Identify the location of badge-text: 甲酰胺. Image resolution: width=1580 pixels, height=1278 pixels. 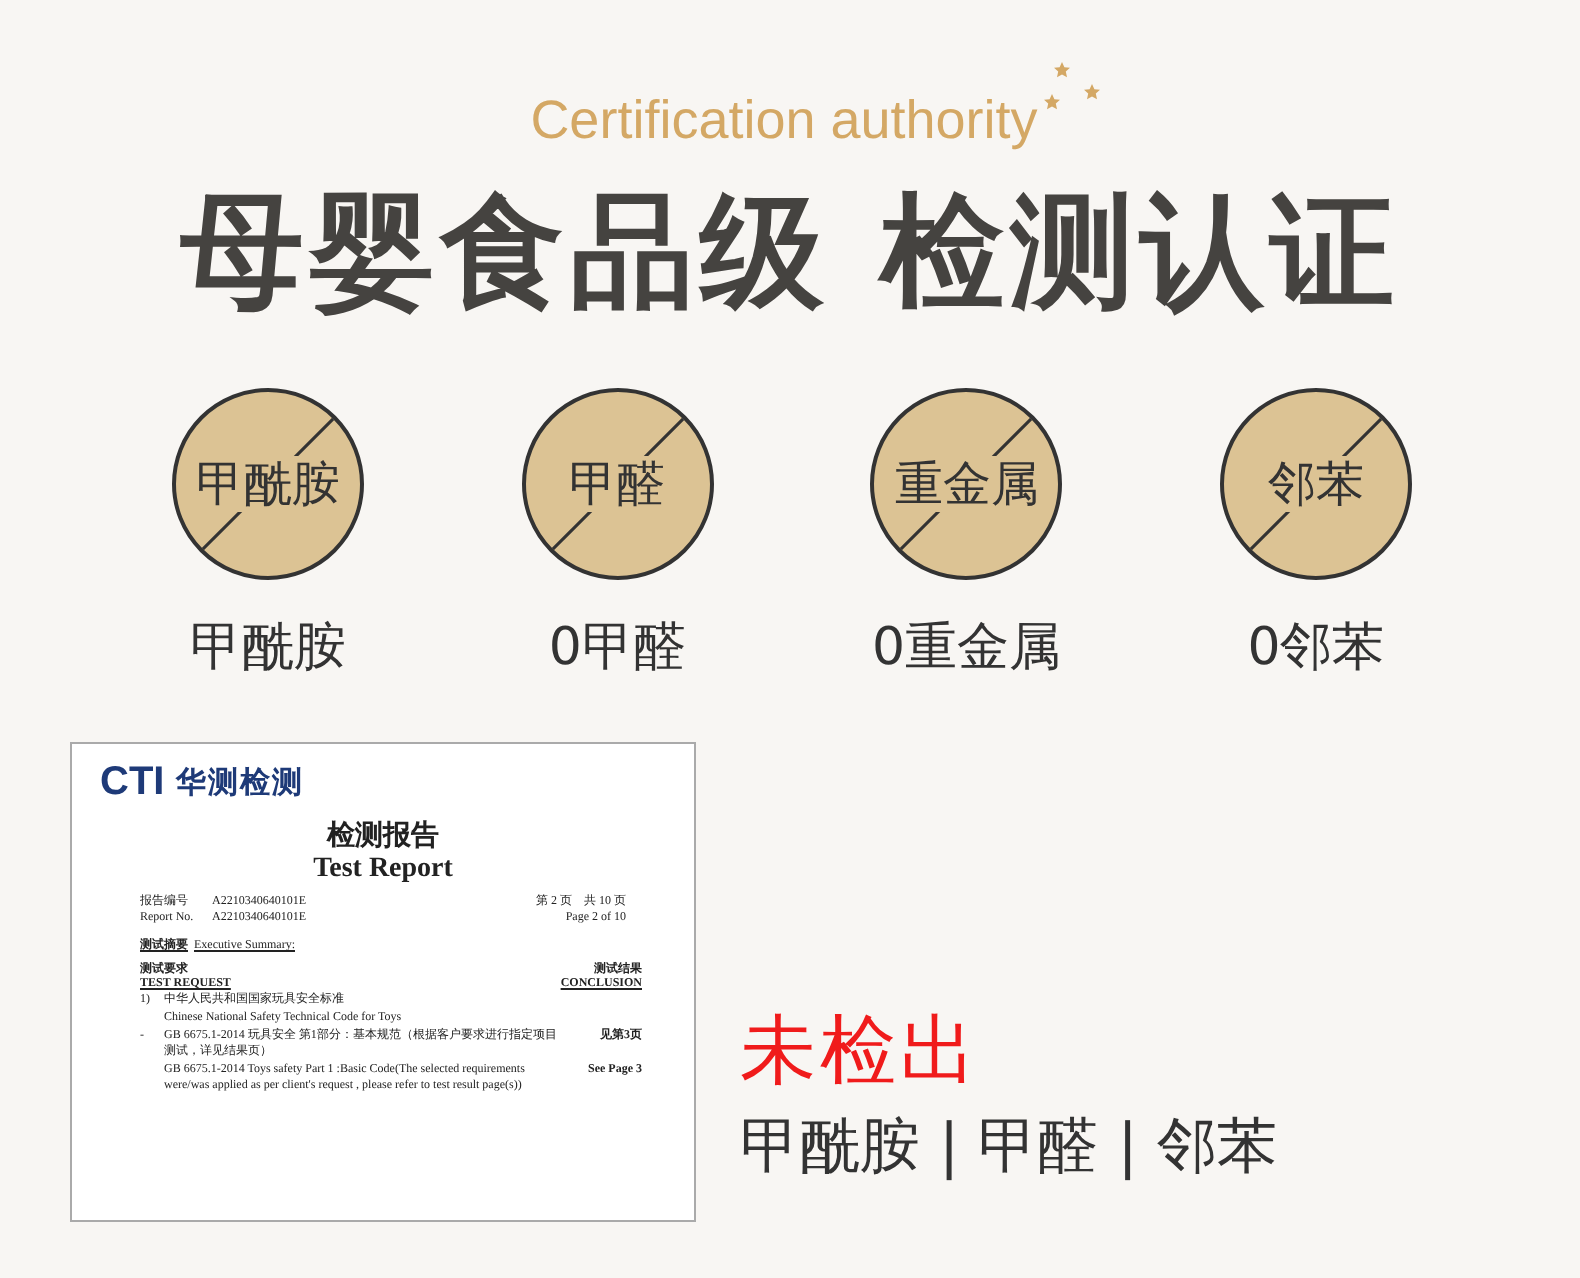
(268, 484).